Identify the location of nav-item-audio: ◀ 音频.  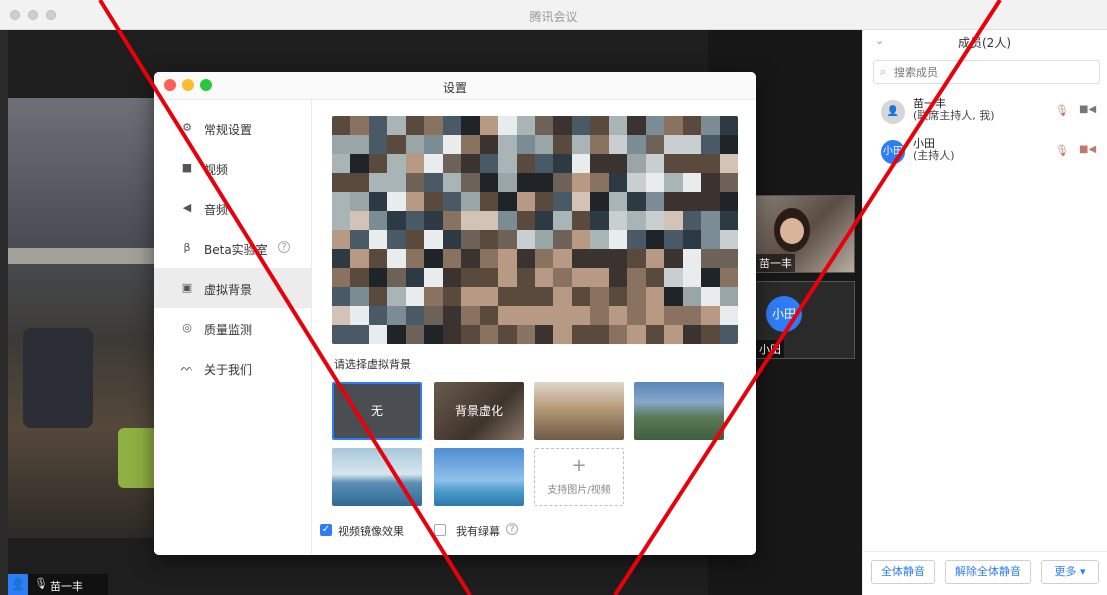
(233, 208).